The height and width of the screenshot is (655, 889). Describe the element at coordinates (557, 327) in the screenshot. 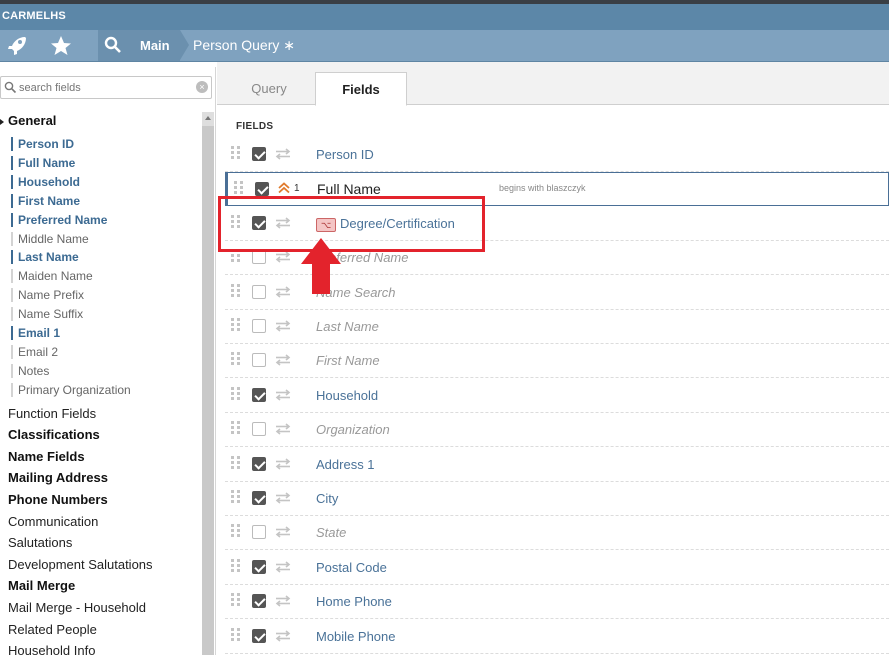

I see `field-row: Last Name` at that location.